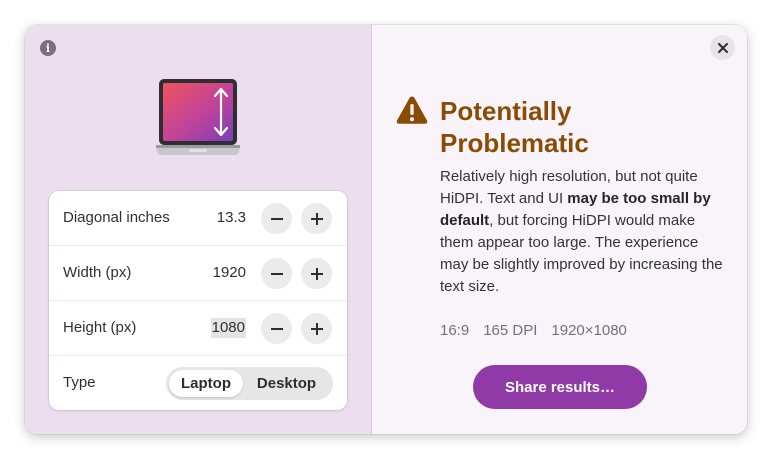  I want to click on diagonal-value: 13.3, so click(231, 218).